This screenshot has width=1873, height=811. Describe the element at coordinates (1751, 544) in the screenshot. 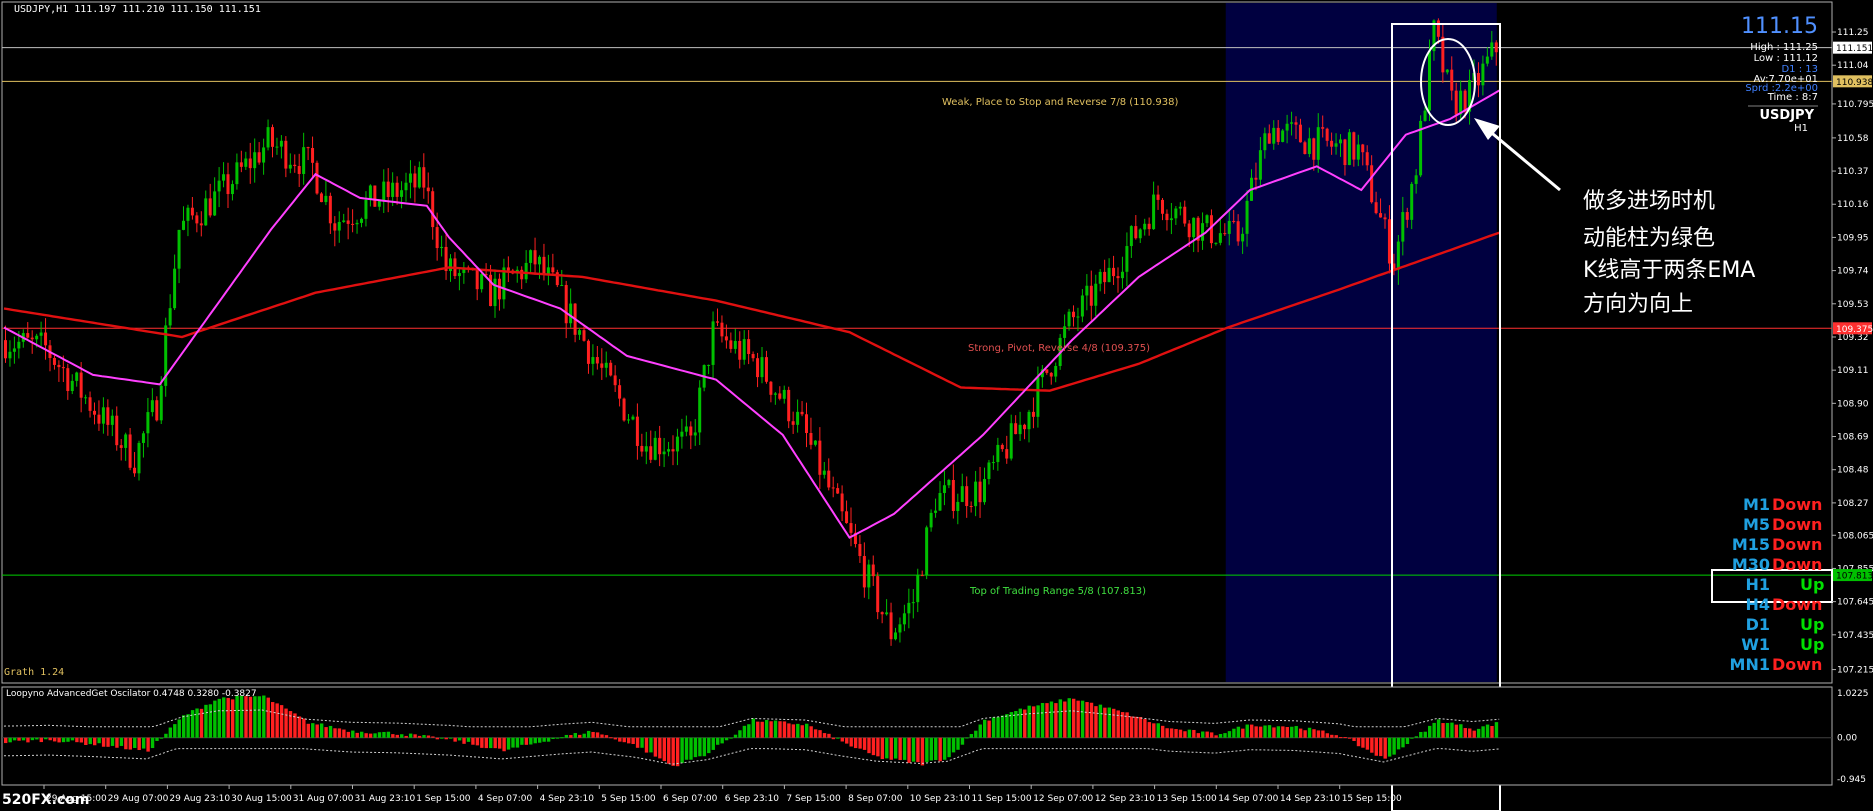

I see `trend-timeframe: M15` at that location.